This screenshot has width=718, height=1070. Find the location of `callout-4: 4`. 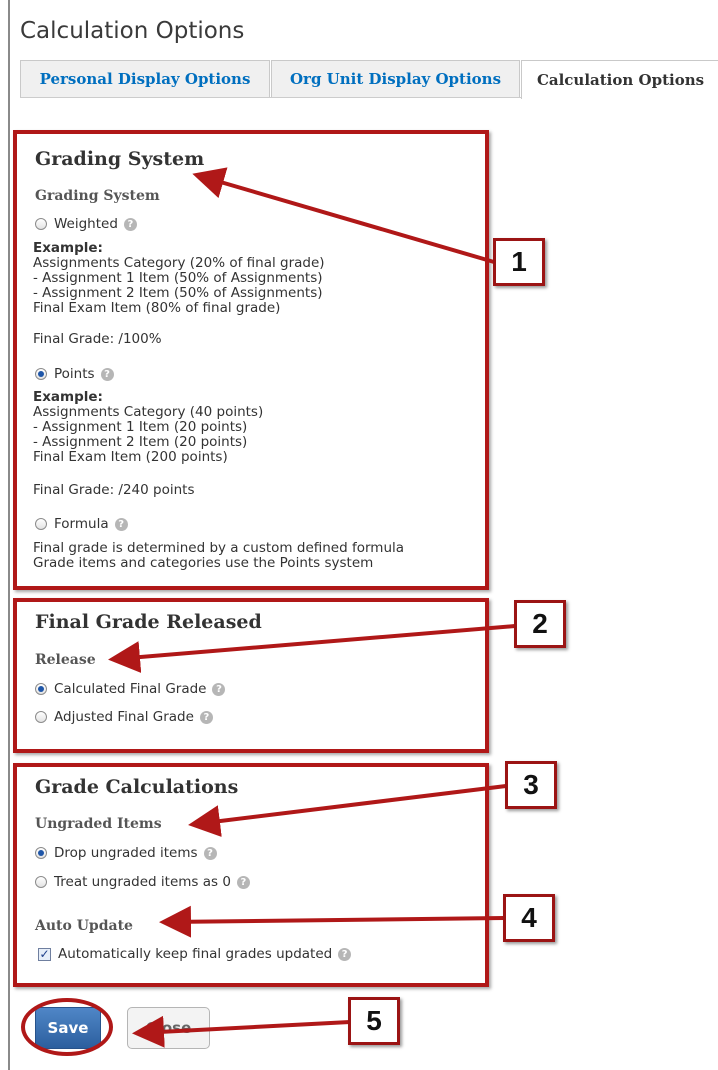

callout-4: 4 is located at coordinates (529, 918).